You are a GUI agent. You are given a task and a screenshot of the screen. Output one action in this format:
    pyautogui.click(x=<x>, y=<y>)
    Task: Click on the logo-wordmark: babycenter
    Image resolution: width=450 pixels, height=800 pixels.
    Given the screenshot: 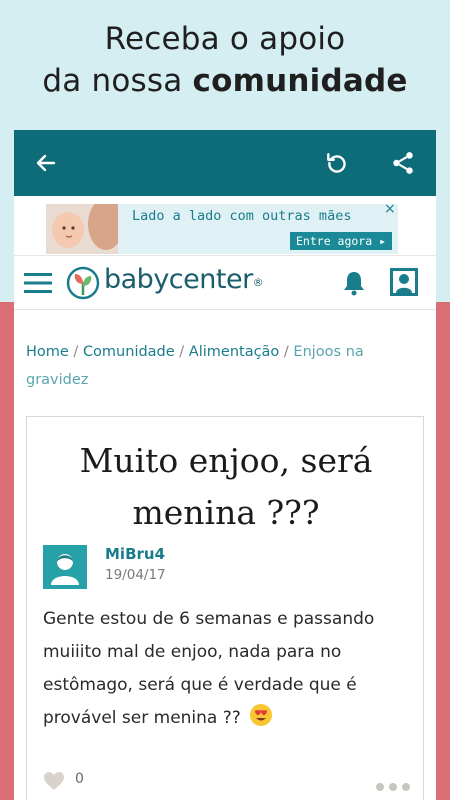 What is the action you would take?
    pyautogui.click(x=178, y=279)
    